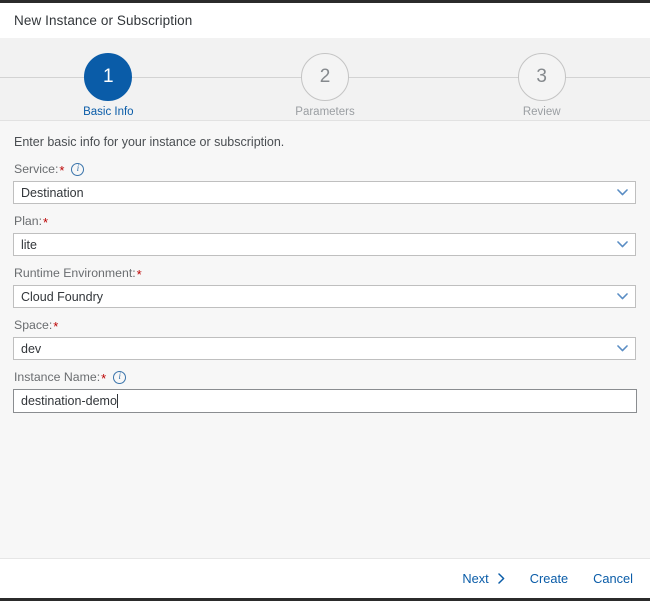 The height and width of the screenshot is (601, 650). I want to click on info-icon-service: i, so click(78, 169).